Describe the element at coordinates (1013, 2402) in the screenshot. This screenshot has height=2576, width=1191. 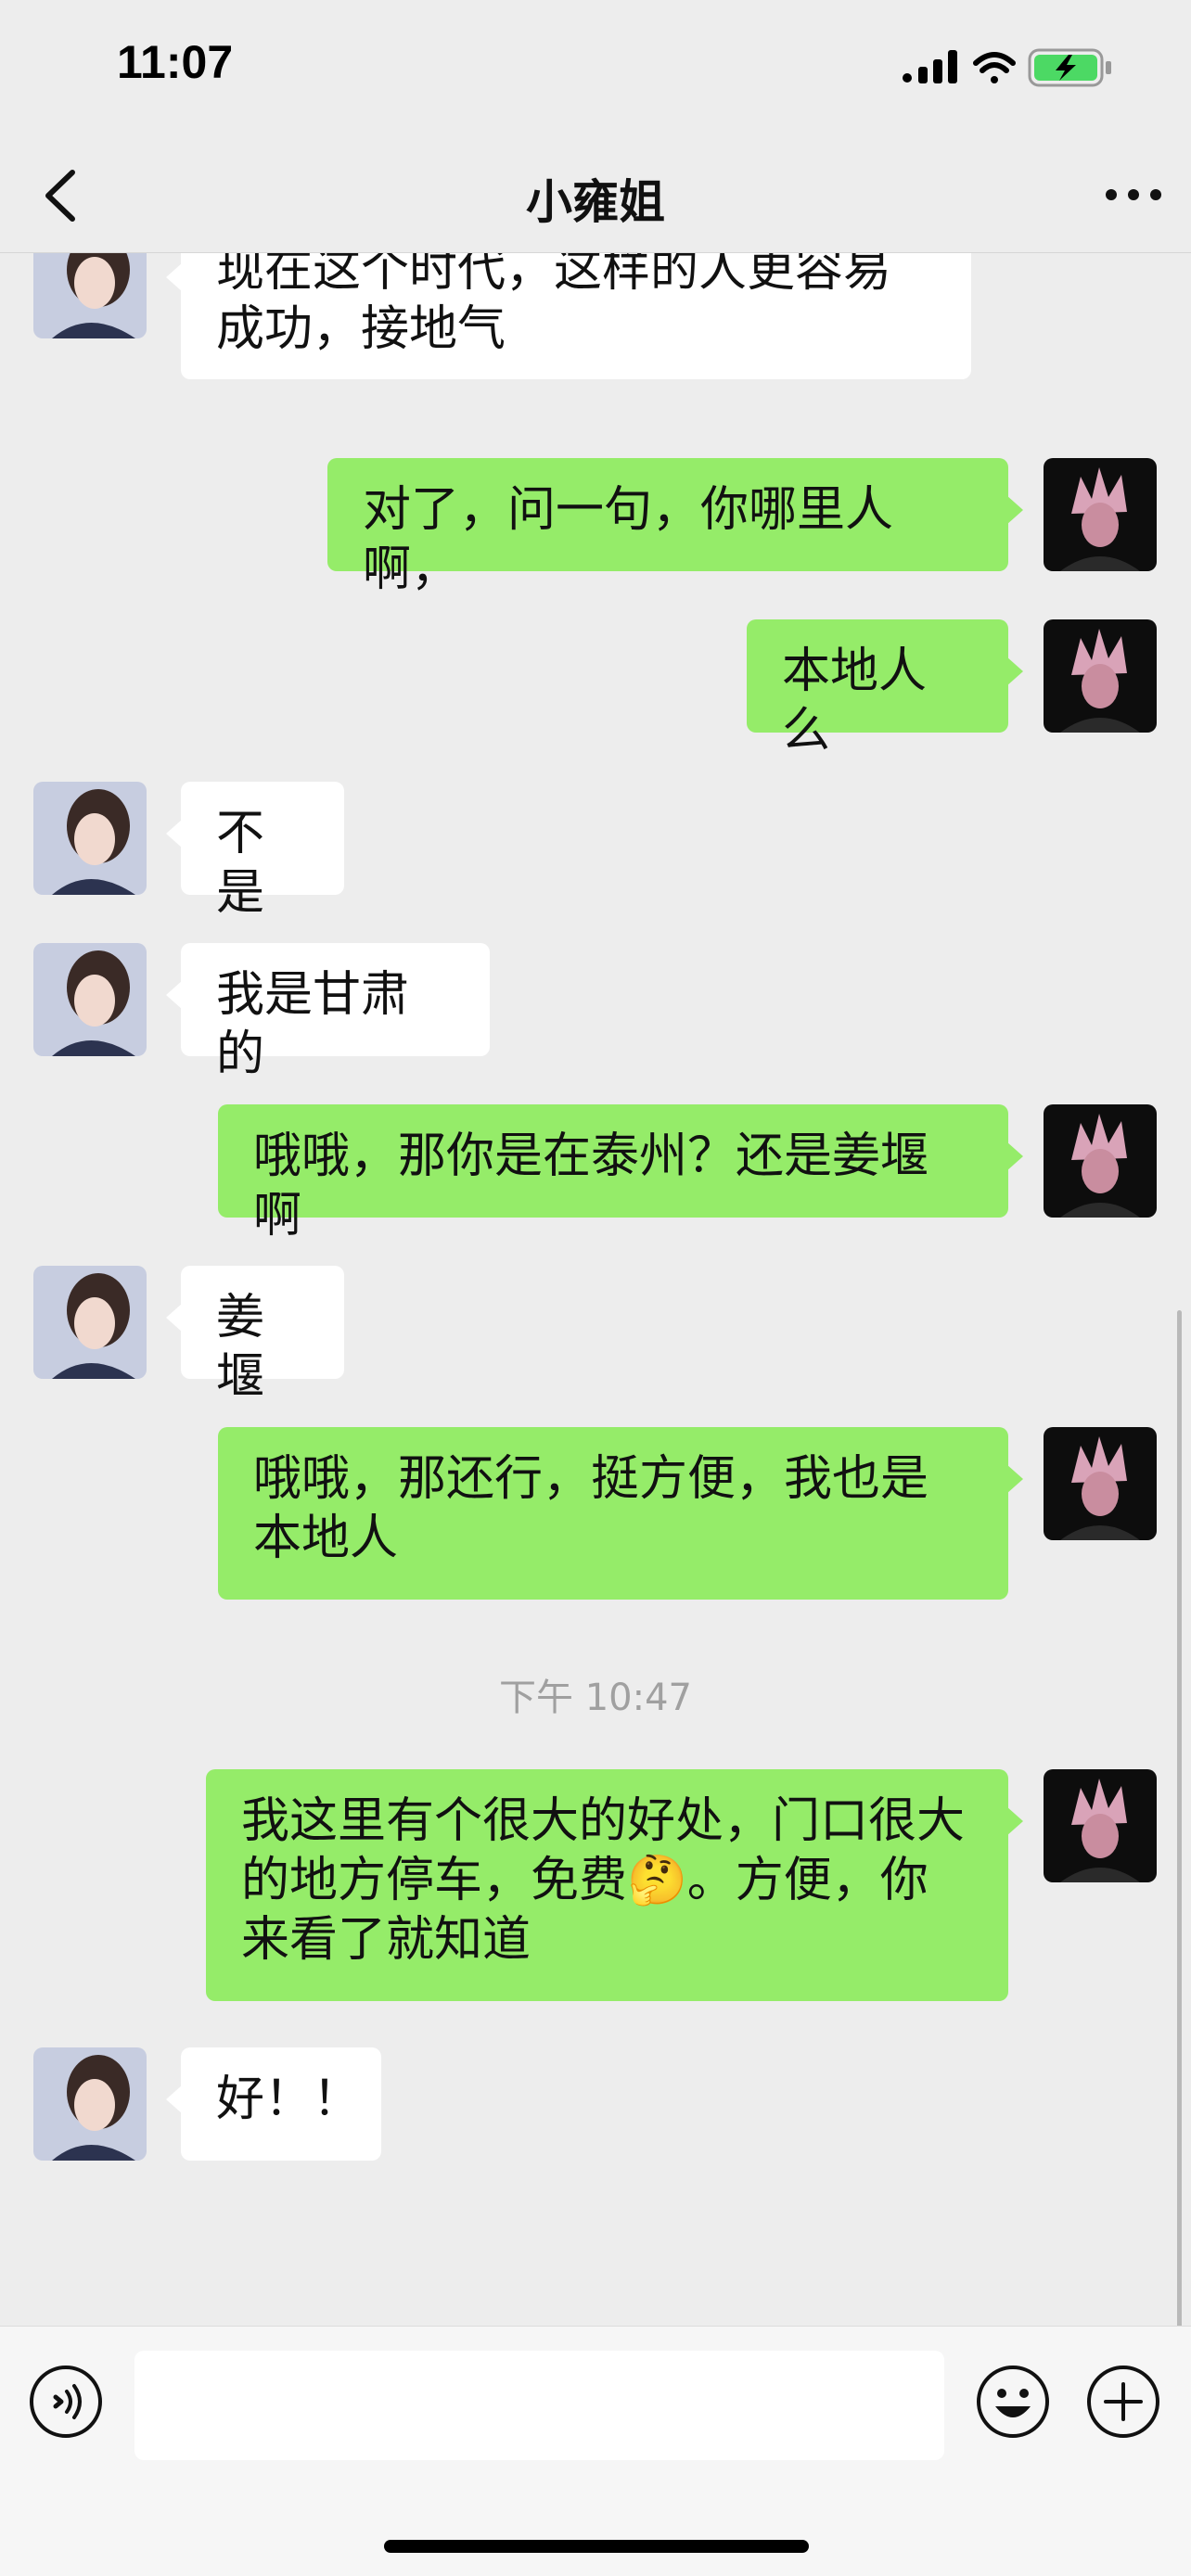
I see `emoji-icon` at that location.